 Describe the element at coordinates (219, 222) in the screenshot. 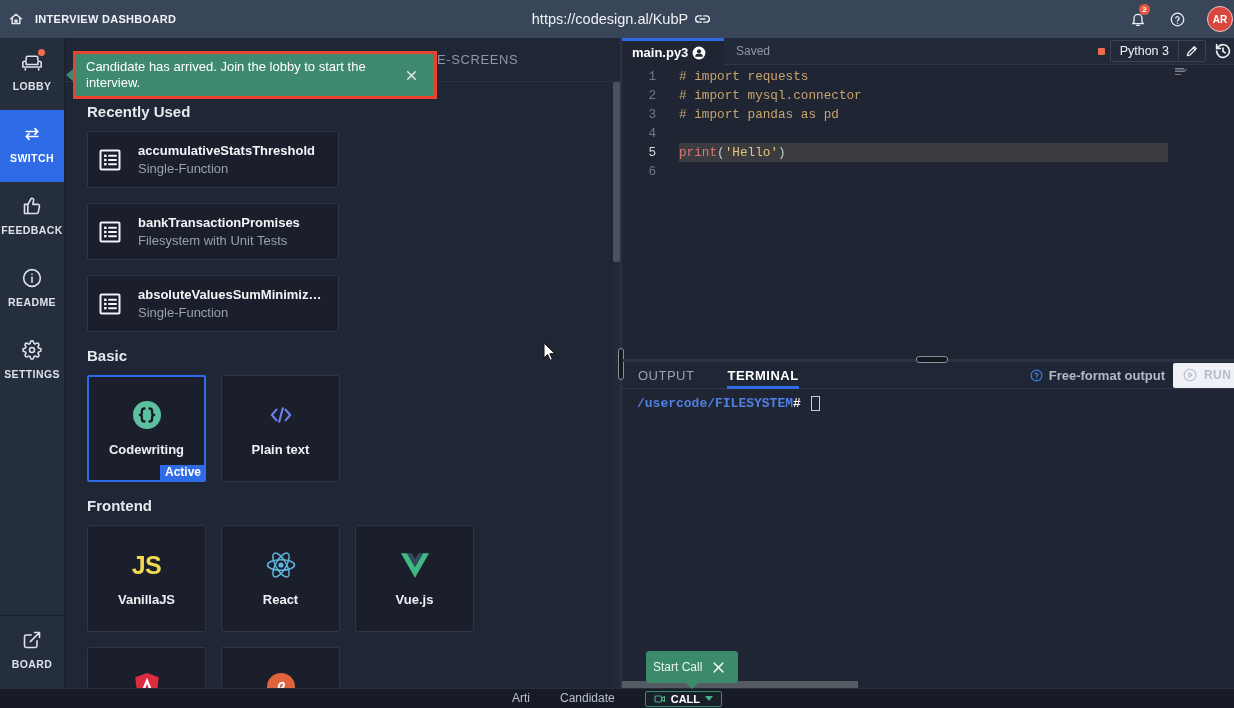

I see `template-name: bankTransactionPromises` at that location.